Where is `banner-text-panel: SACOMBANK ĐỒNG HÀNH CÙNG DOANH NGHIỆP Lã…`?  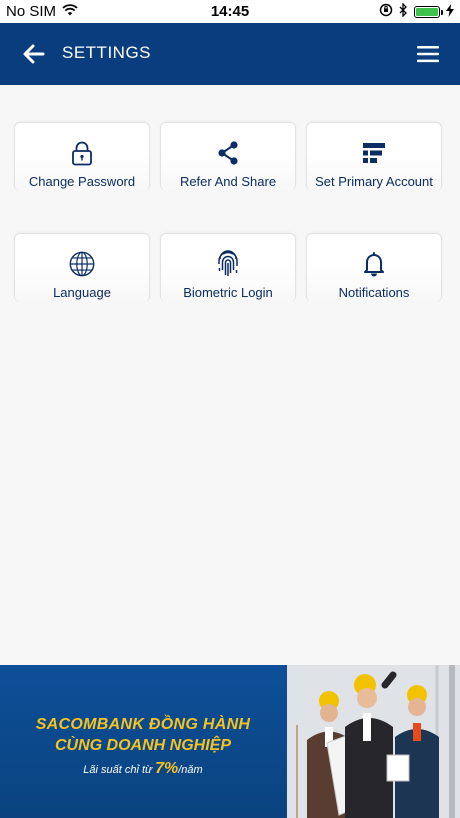 banner-text-panel: SACOMBANK ĐỒNG HÀNH CÙNG DOANH NGHIỆP Lã… is located at coordinates (143, 741).